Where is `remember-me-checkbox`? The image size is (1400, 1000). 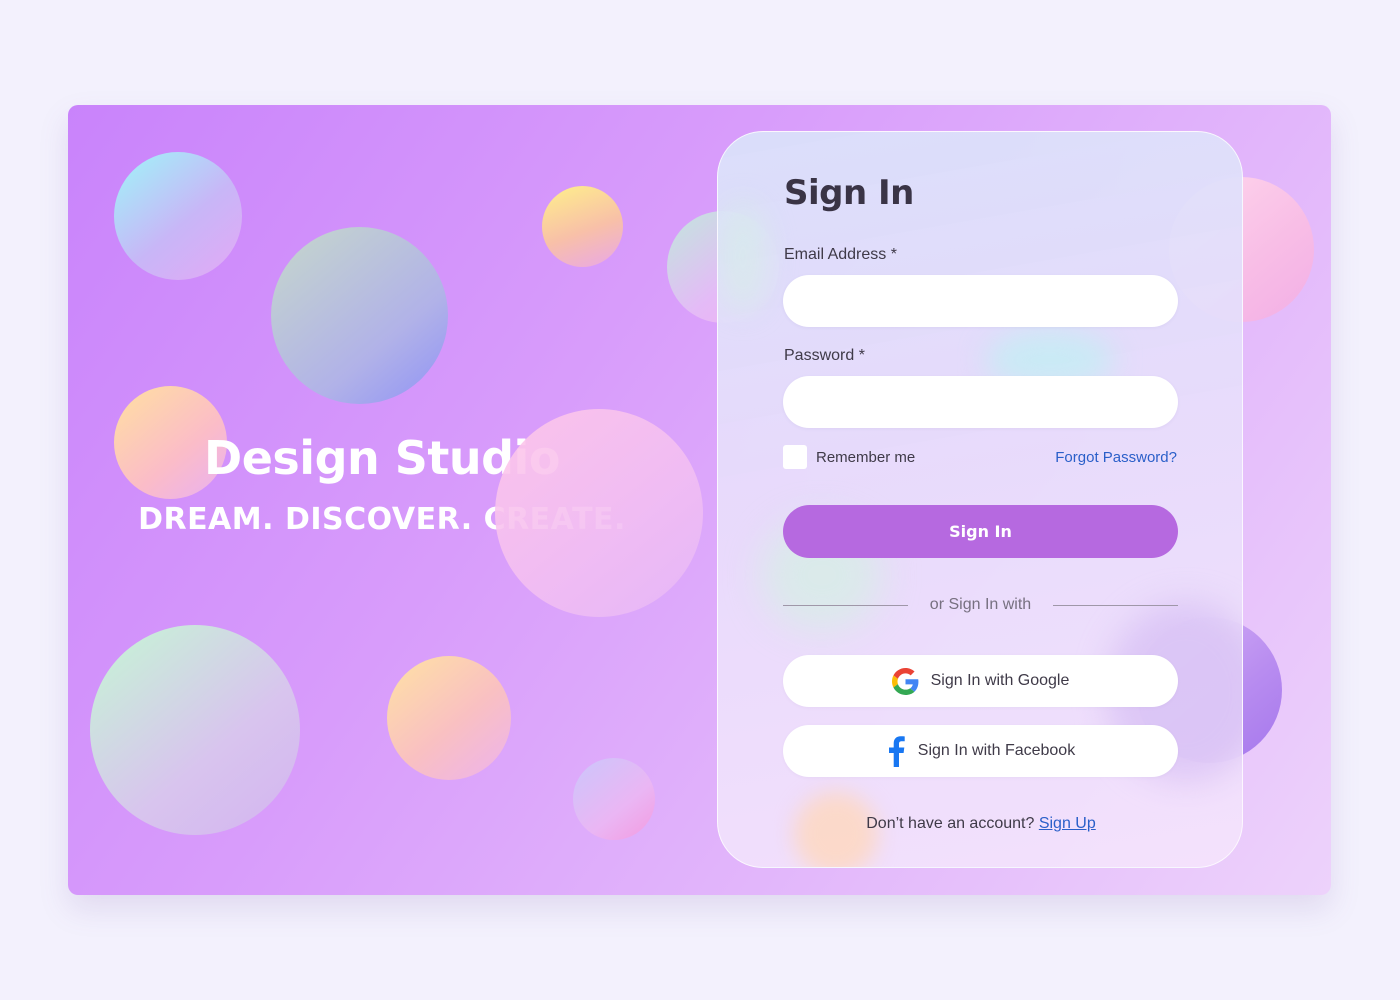
remember-me-checkbox is located at coordinates (795, 457).